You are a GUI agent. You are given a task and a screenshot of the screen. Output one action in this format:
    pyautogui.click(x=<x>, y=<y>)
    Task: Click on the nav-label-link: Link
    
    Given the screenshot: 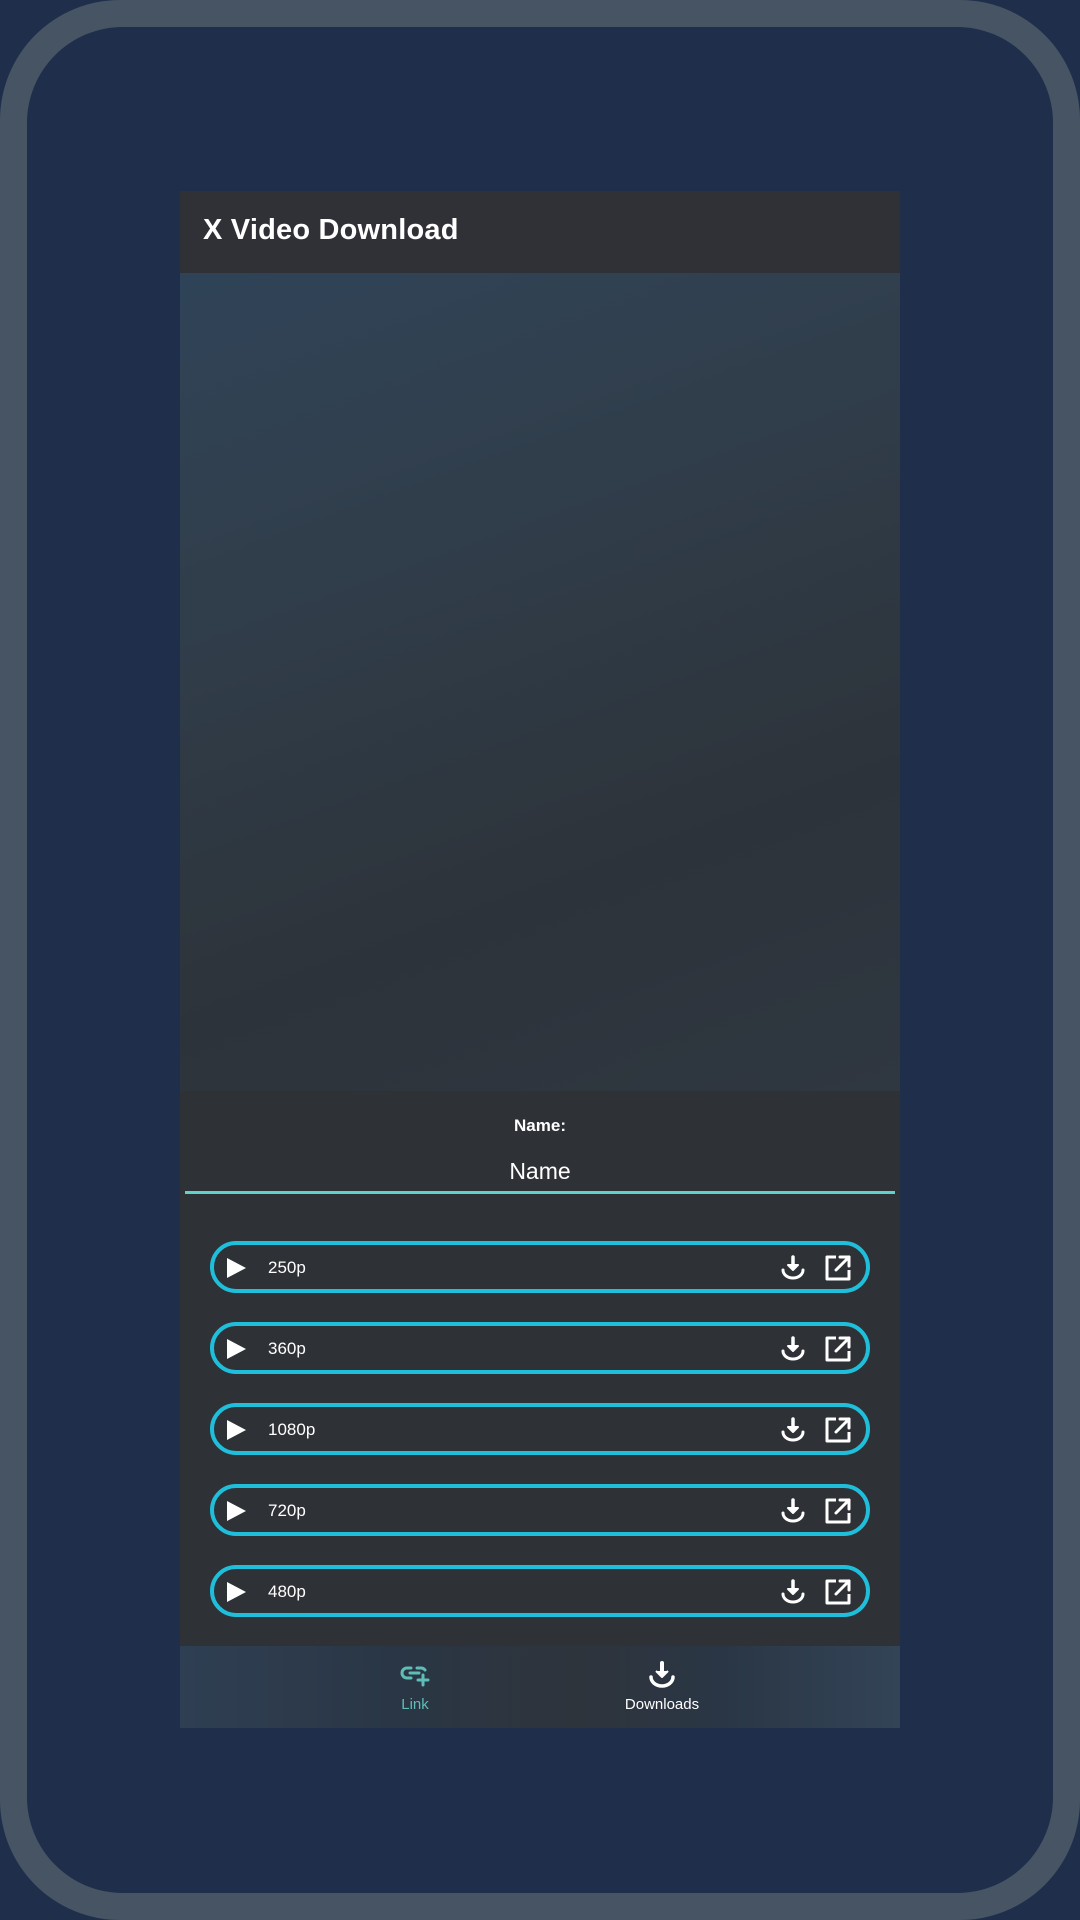 What is the action you would take?
    pyautogui.click(x=415, y=1704)
    